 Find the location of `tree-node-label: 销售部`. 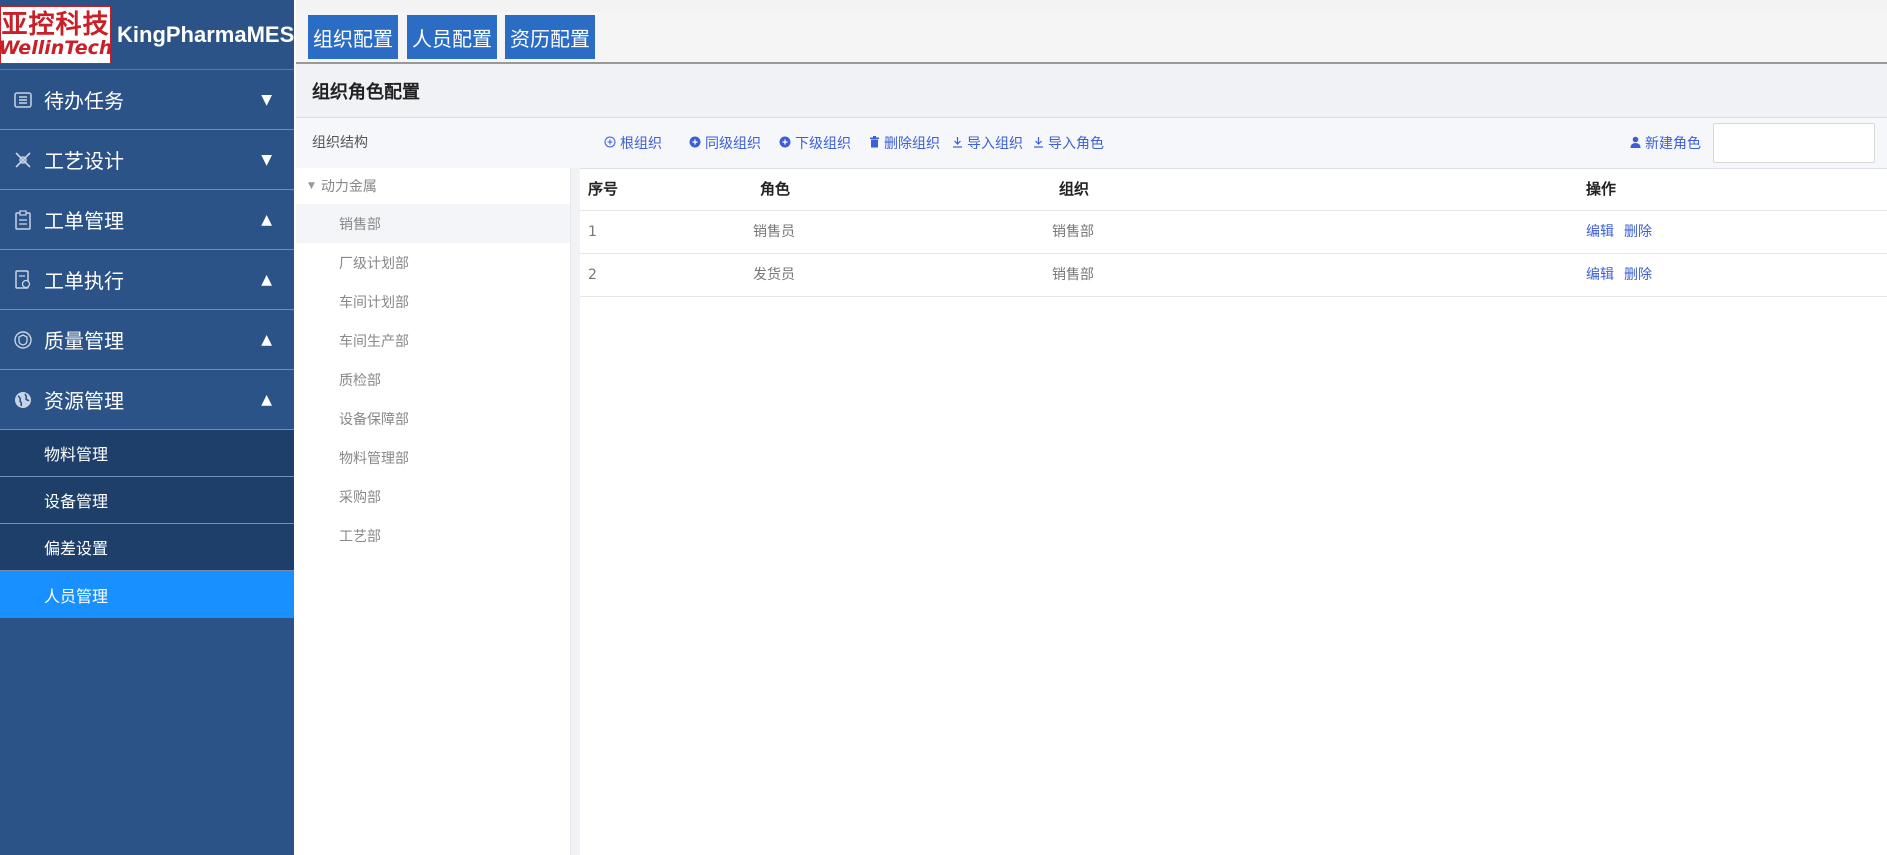

tree-node-label: 销售部 is located at coordinates (360, 224).